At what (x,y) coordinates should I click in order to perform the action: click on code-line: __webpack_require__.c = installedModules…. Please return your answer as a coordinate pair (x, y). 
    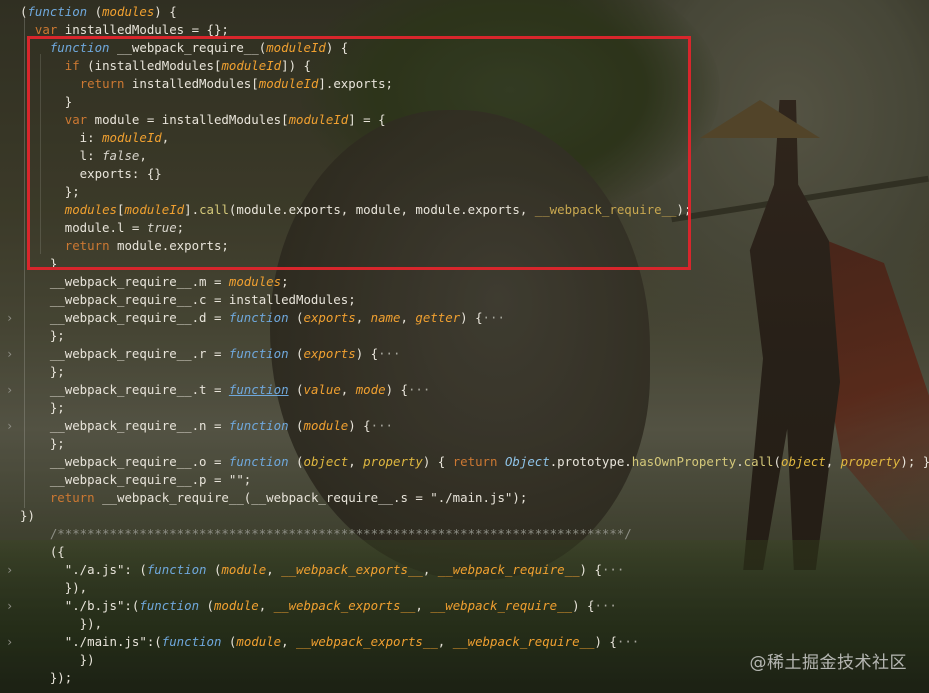
    Looking at the image, I should click on (188, 300).